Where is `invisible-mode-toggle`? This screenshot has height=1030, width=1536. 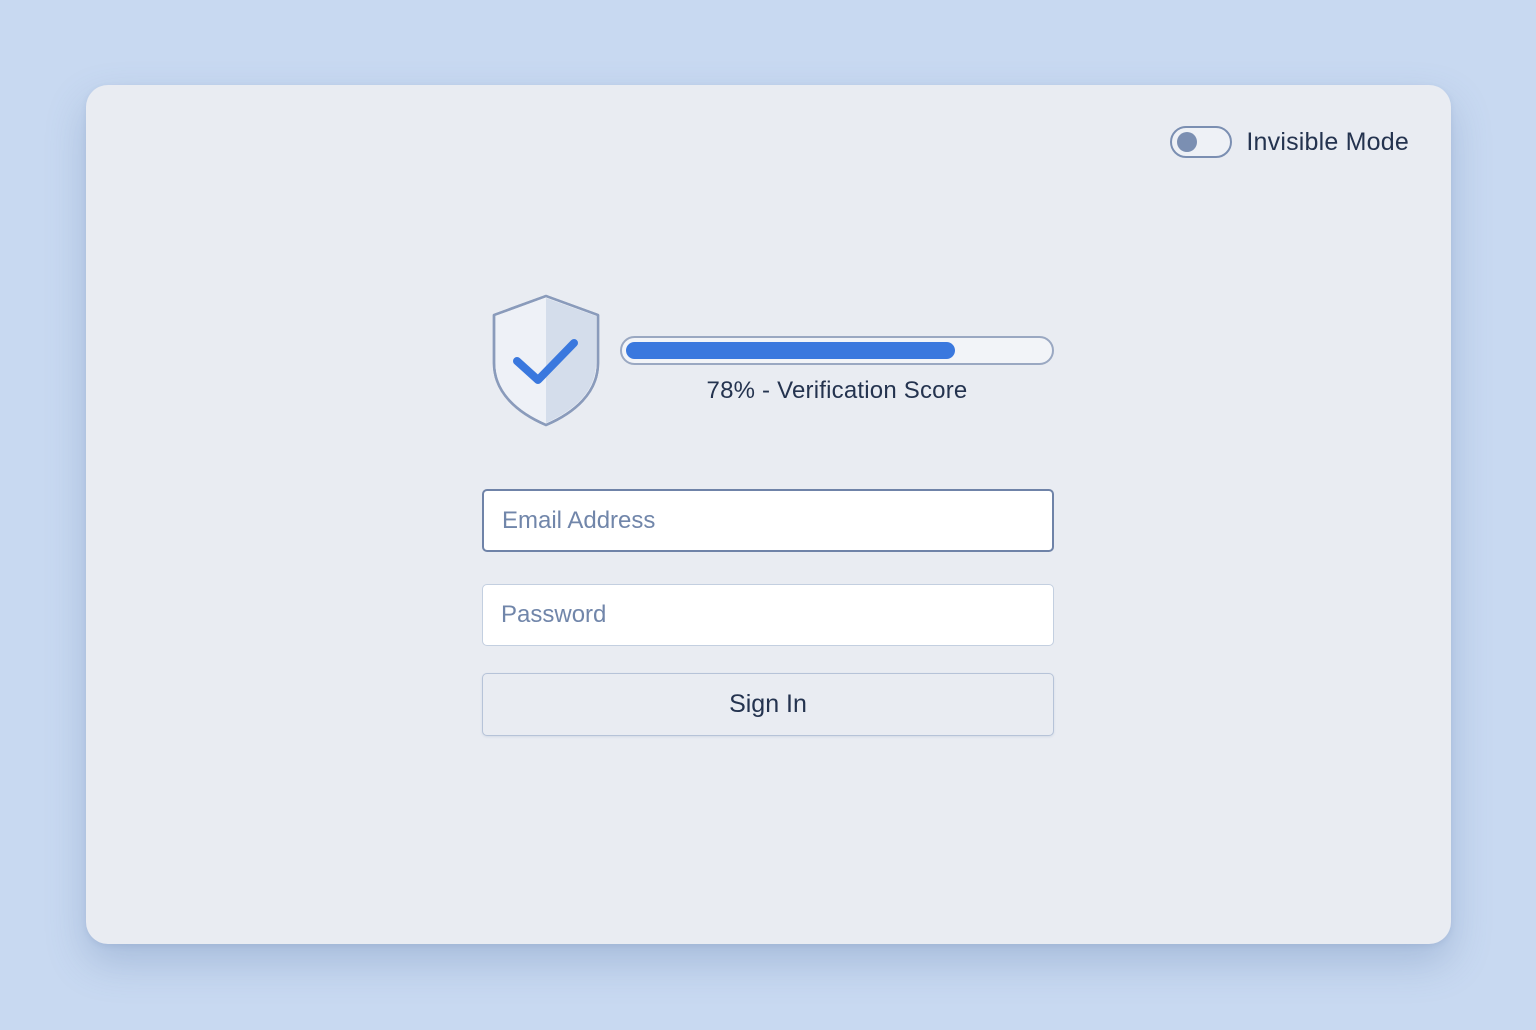 invisible-mode-toggle is located at coordinates (1201, 142).